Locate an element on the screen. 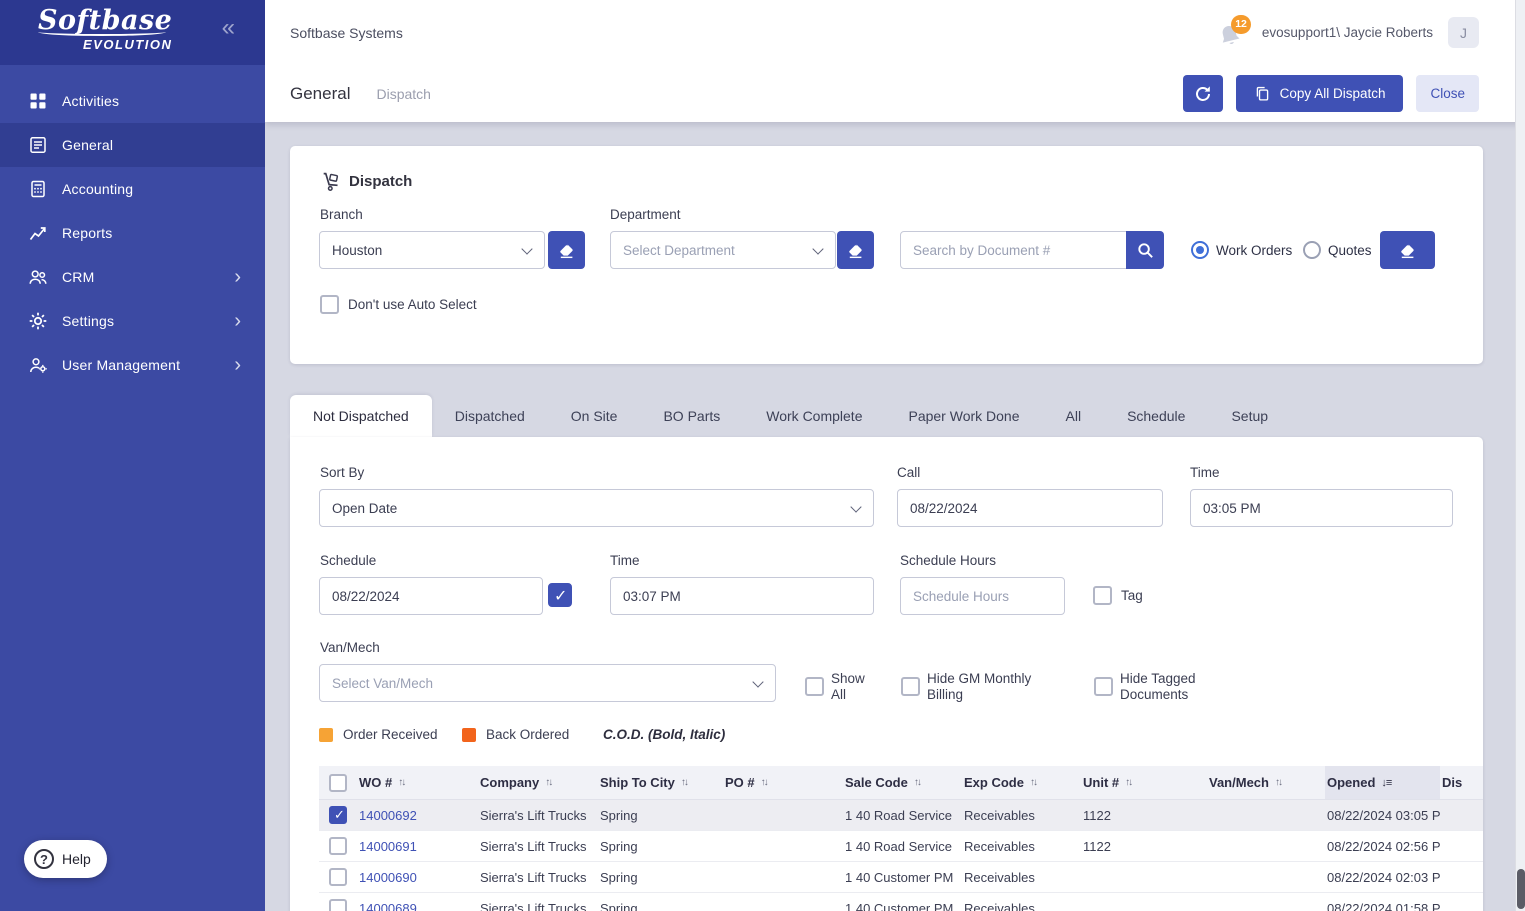 The width and height of the screenshot is (1525, 911). tab-general: General is located at coordinates (320, 94).